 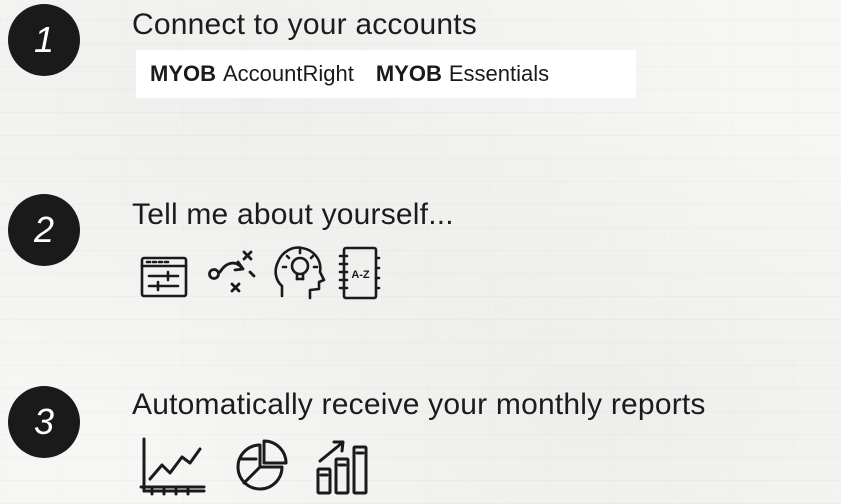 What do you see at coordinates (233, 274) in the screenshot?
I see `strategy-play-icon` at bounding box center [233, 274].